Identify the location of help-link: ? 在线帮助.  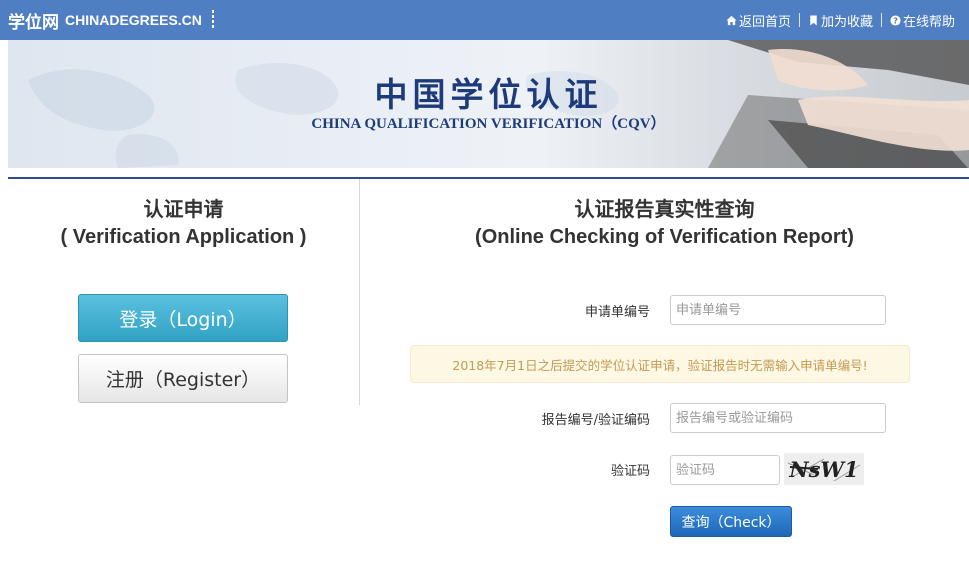
(922, 20).